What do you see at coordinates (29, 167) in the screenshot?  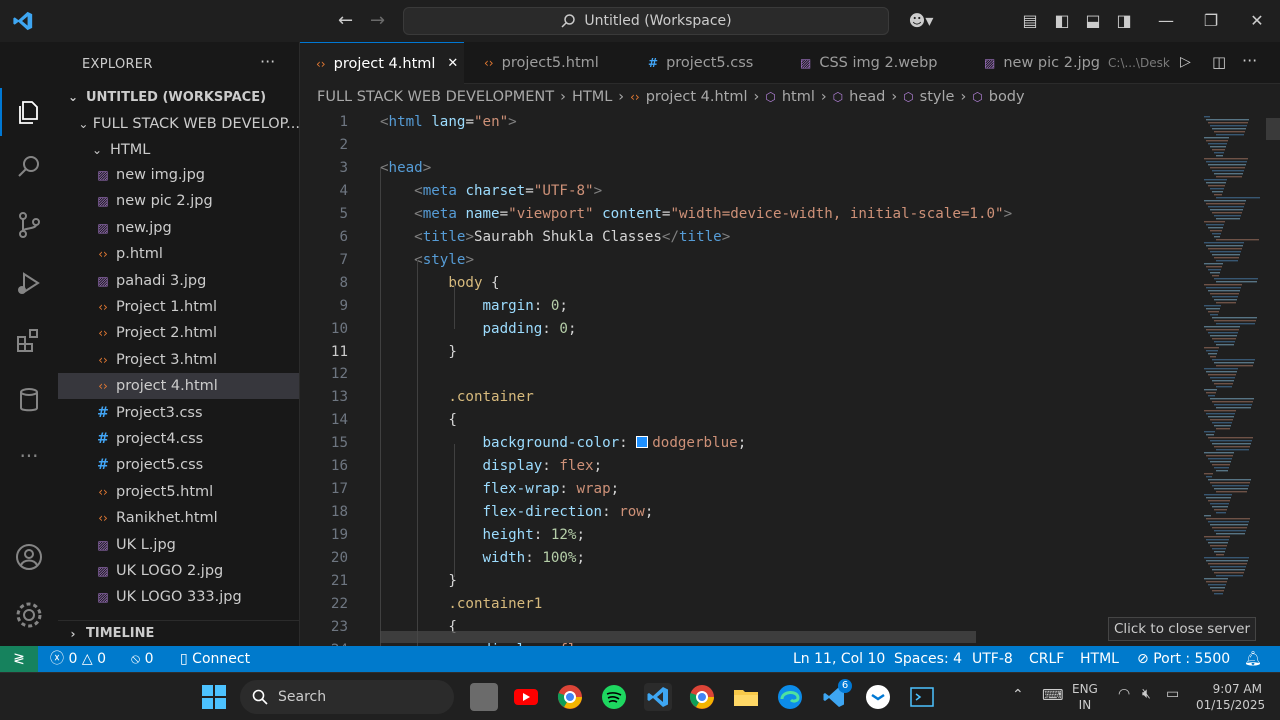 I see `search-icon` at bounding box center [29, 167].